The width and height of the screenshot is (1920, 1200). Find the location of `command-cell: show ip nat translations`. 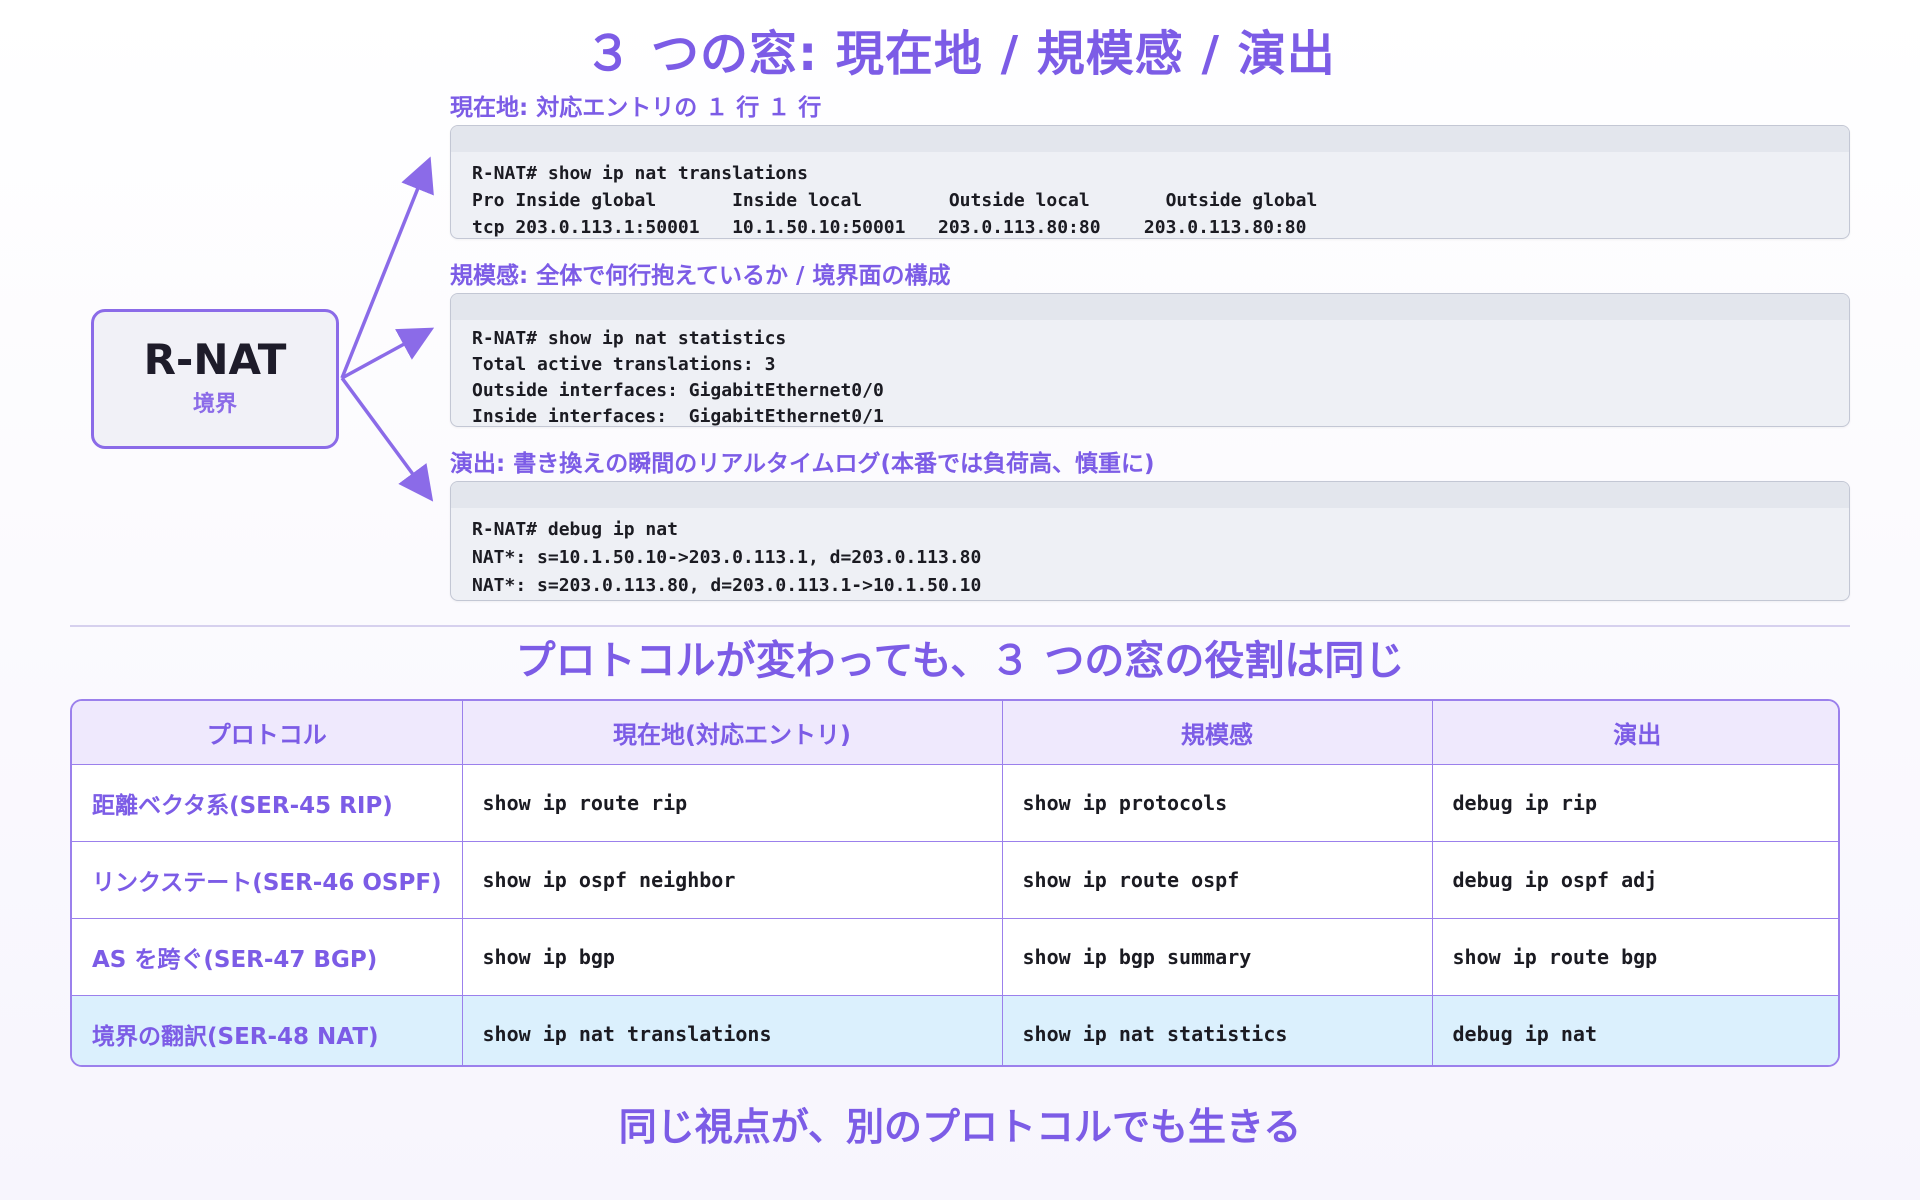

command-cell: show ip nat translations is located at coordinates (732, 1030).